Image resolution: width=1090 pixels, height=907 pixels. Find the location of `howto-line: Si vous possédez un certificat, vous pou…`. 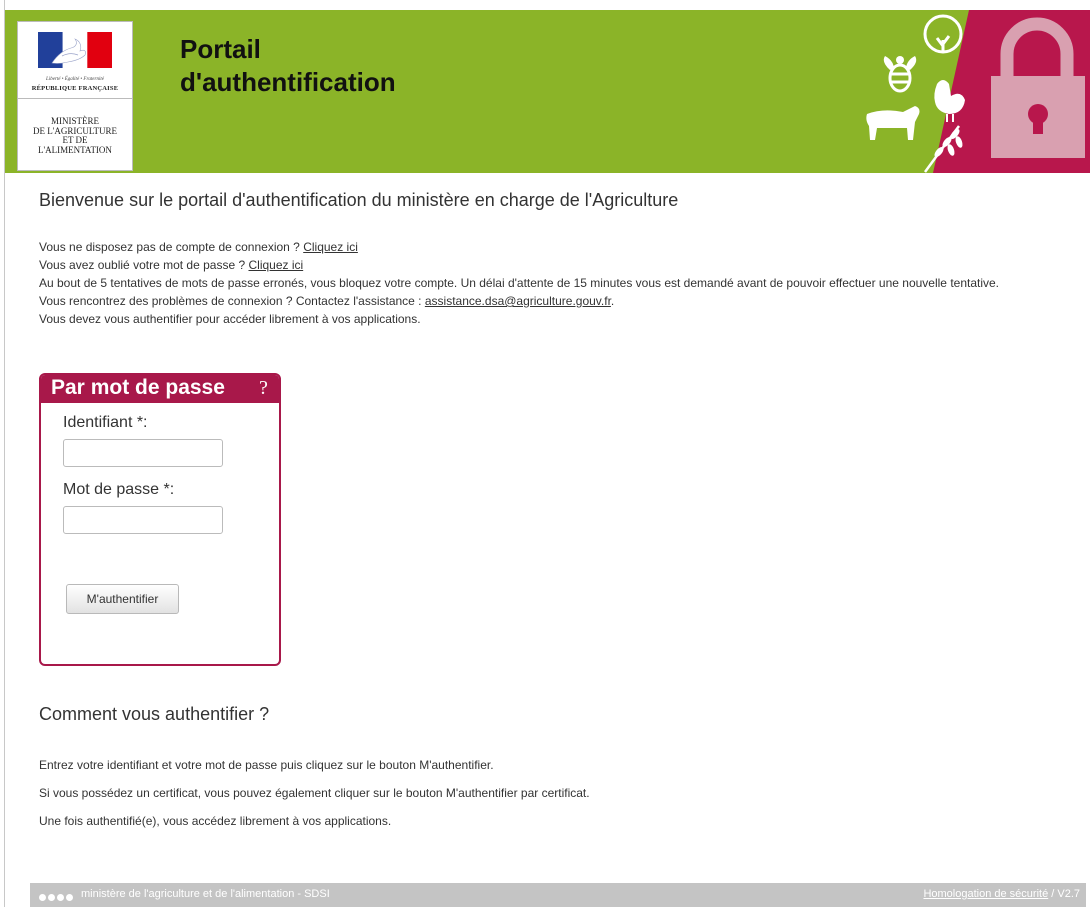

howto-line: Si vous possédez un certificat, vous pou… is located at coordinates (314, 793).